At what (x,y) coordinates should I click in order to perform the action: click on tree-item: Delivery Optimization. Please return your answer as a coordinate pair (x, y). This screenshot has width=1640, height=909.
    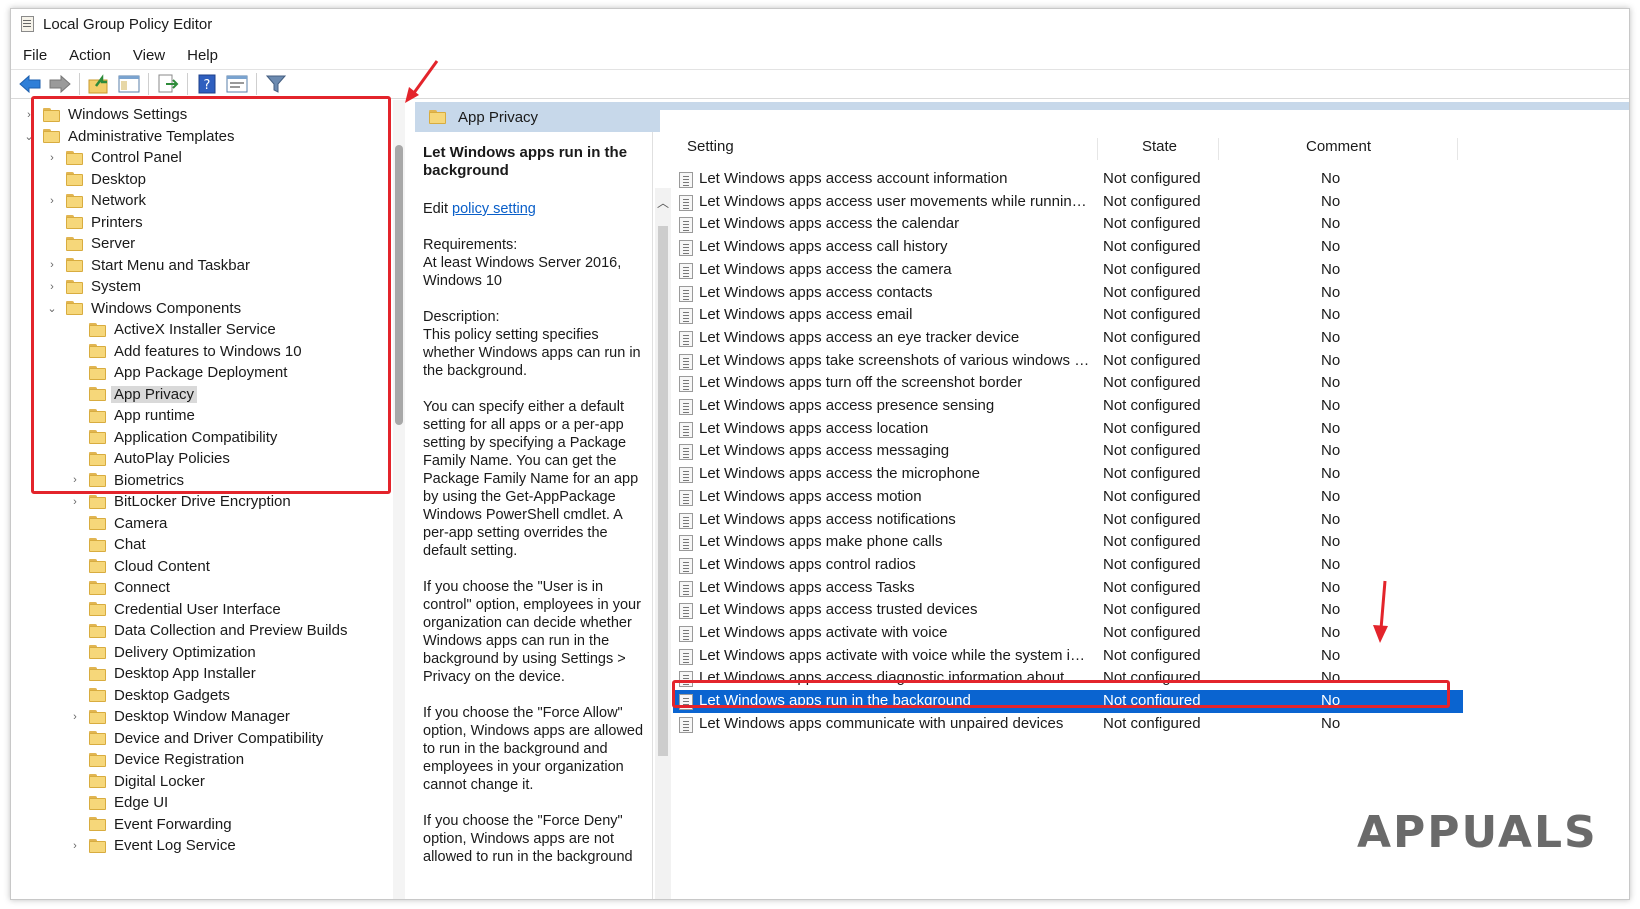
    Looking at the image, I should click on (162, 652).